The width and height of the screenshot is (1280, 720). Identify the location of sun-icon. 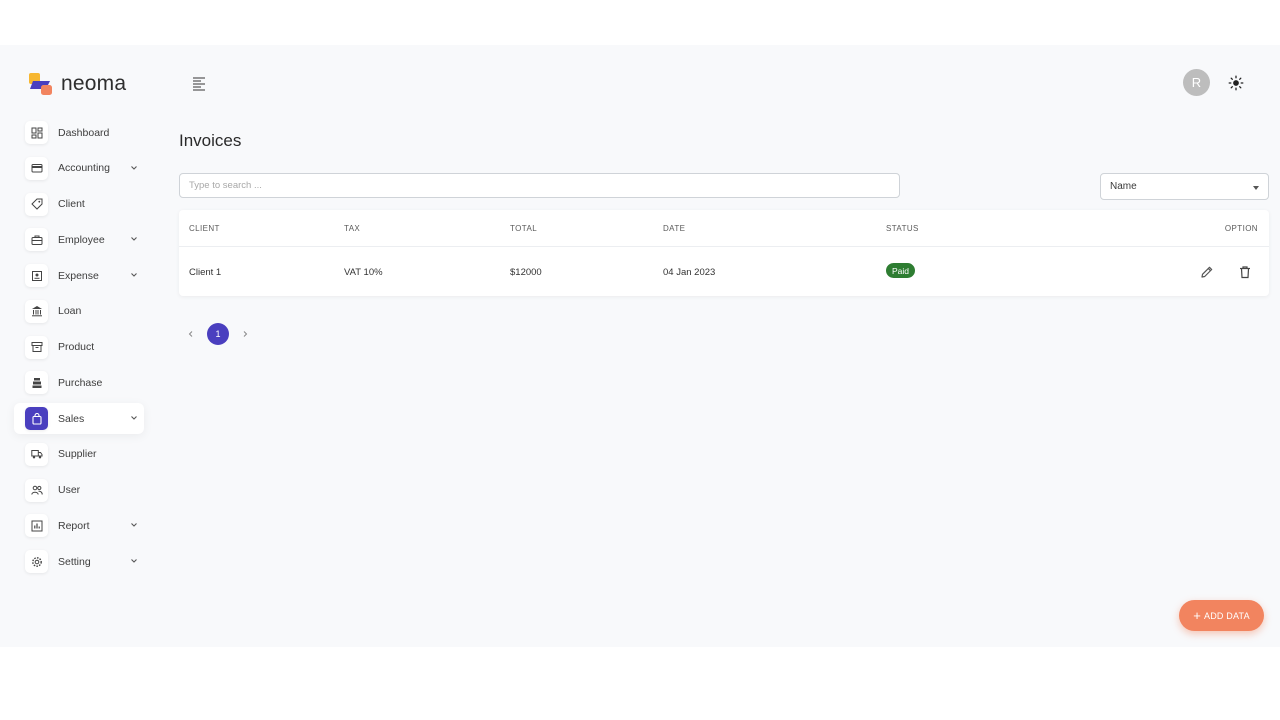
(1236, 82).